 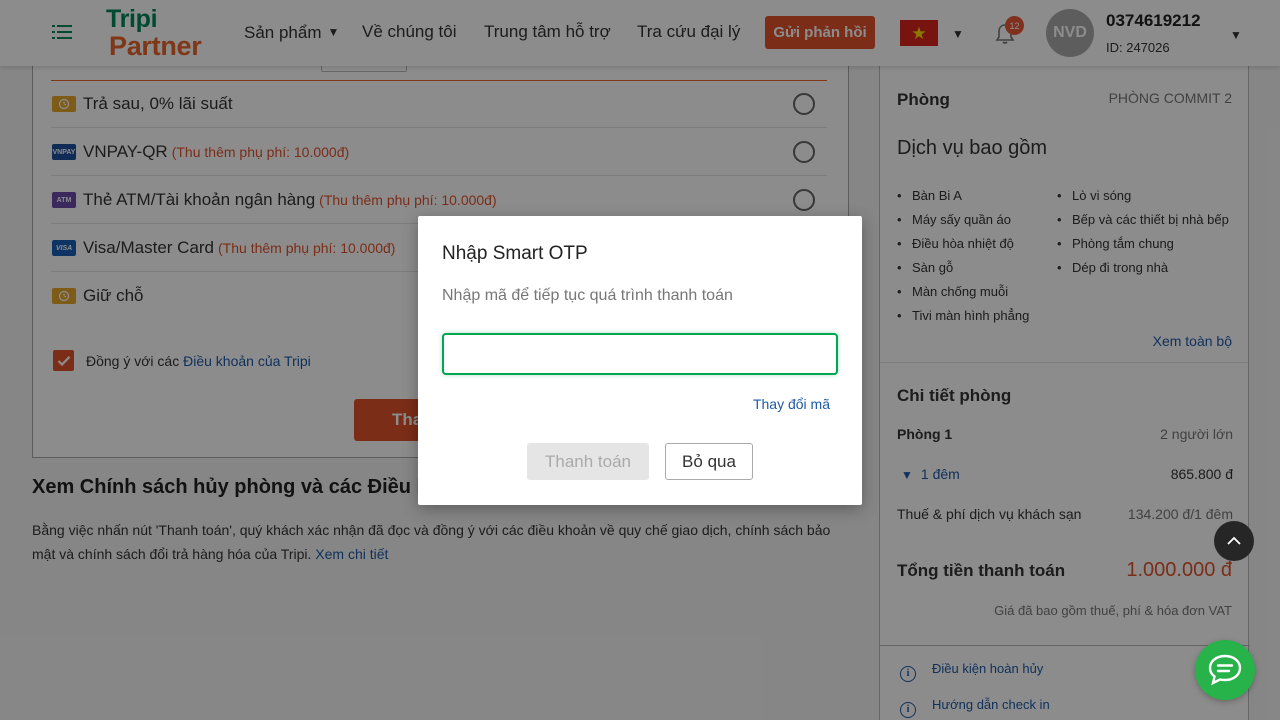 I want to click on scroll-to-top-icon, so click(x=1234, y=541).